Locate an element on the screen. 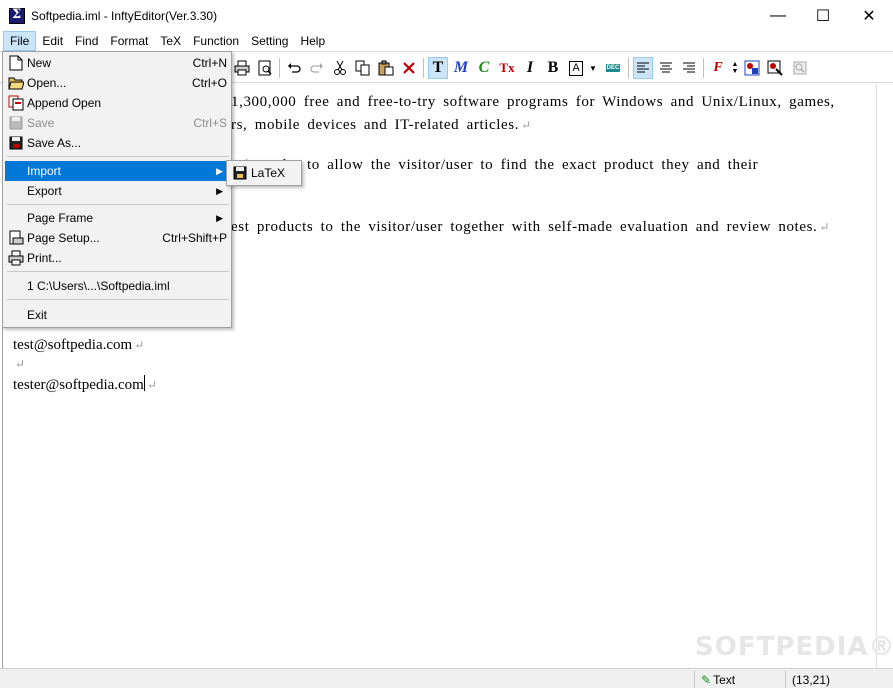 The width and height of the screenshot is (893, 688). menu-item-save: Save Ctrl+S is located at coordinates (117, 123).